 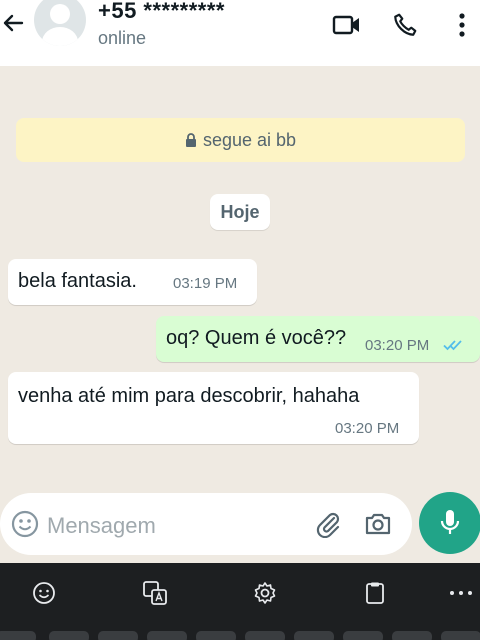 What do you see at coordinates (189, 396) in the screenshot?
I see `message-text: venha até mim para descobrir, hahaha` at bounding box center [189, 396].